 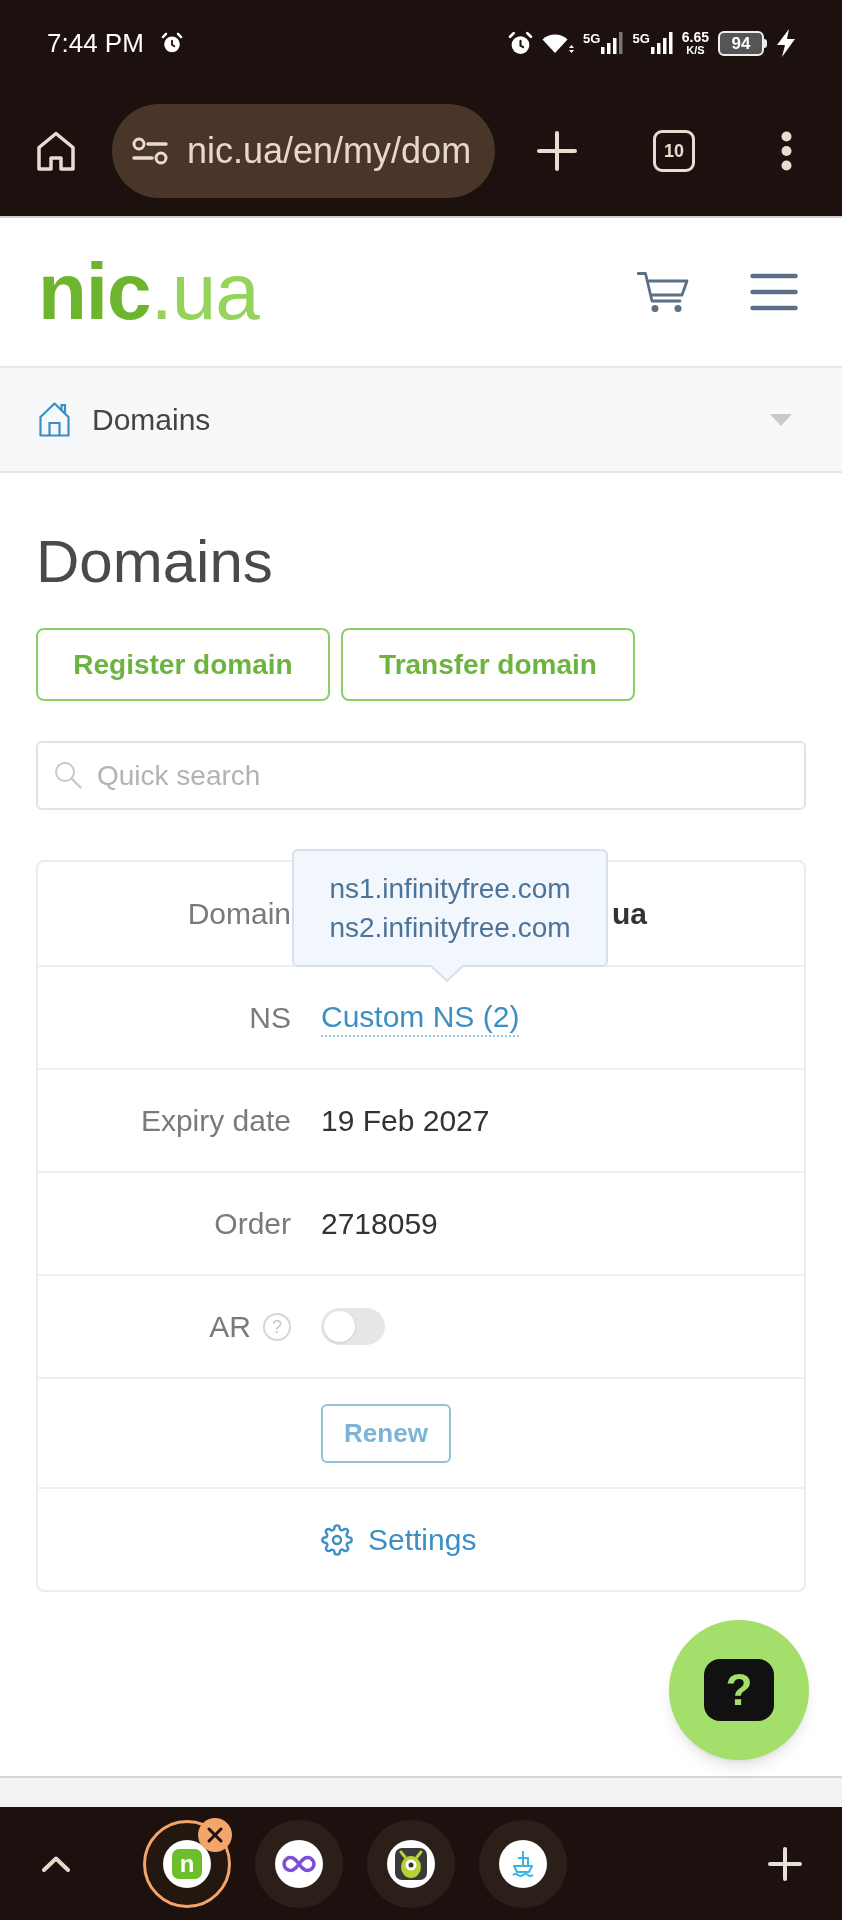 What do you see at coordinates (411, 1863) in the screenshot?
I see `monster-icon` at bounding box center [411, 1863].